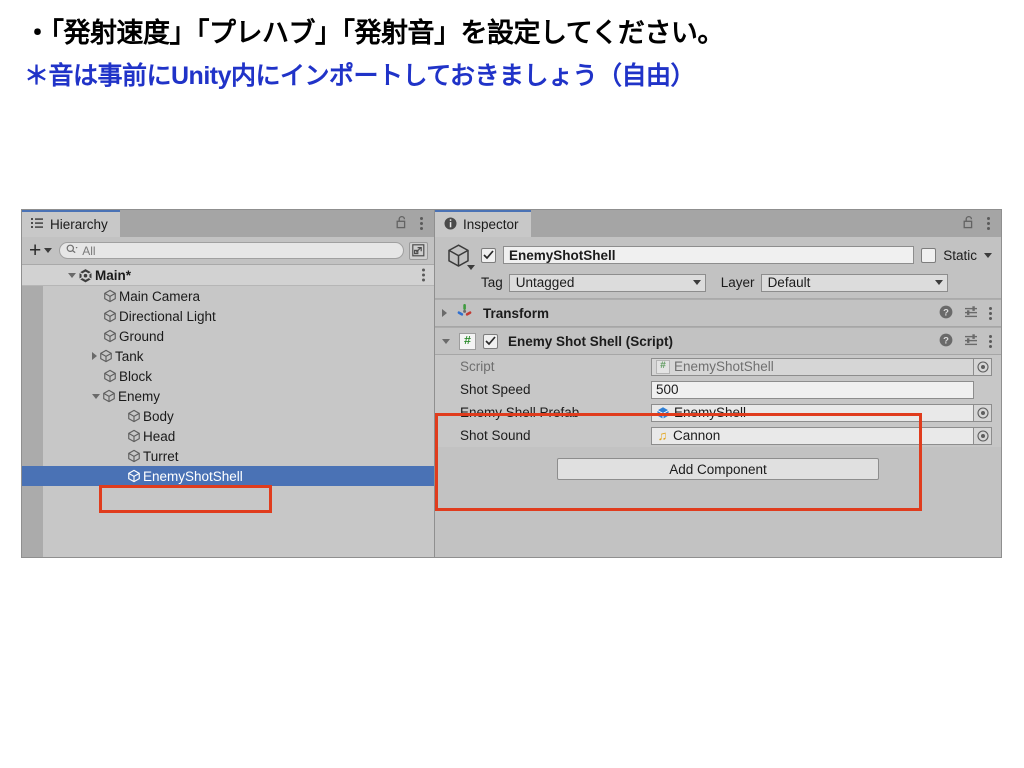  I want to click on property-value-text: EnemyShell, so click(710, 412).